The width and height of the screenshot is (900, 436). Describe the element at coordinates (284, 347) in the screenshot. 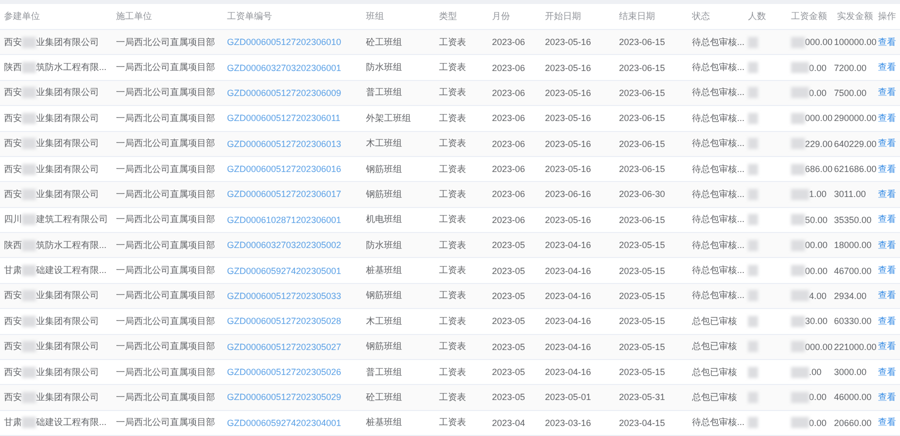

I see `payroll-number-link: GZD0006005127202305027` at that location.